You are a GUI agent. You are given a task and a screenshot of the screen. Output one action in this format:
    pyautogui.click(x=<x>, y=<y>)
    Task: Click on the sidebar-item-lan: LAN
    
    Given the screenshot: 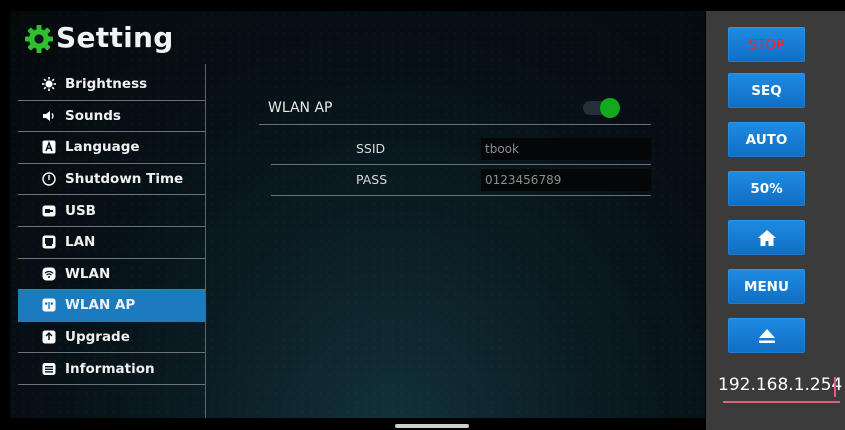 What is the action you would take?
    pyautogui.click(x=112, y=243)
    